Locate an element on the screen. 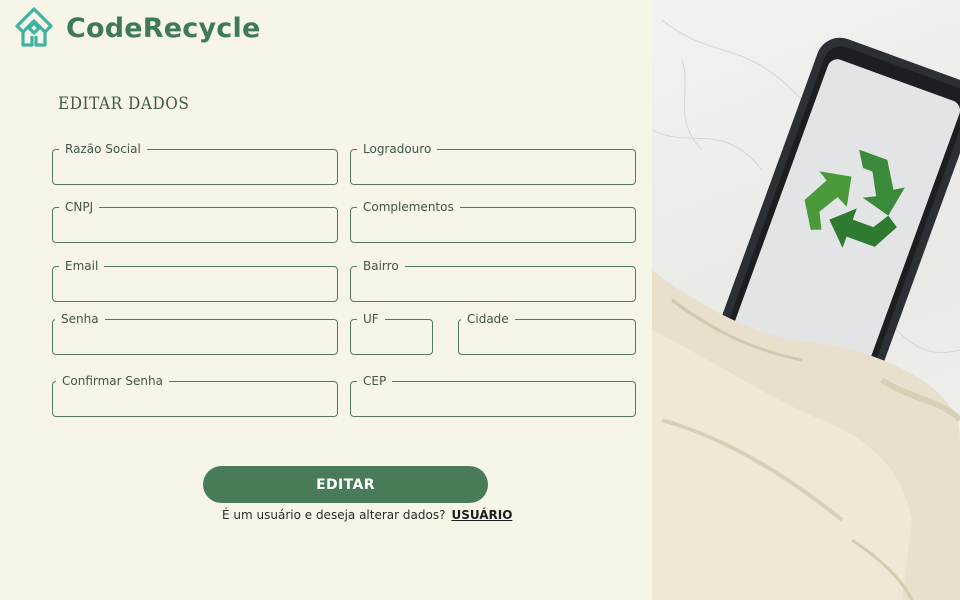 The height and width of the screenshot is (600, 960). uf-field: UF is located at coordinates (391, 333).